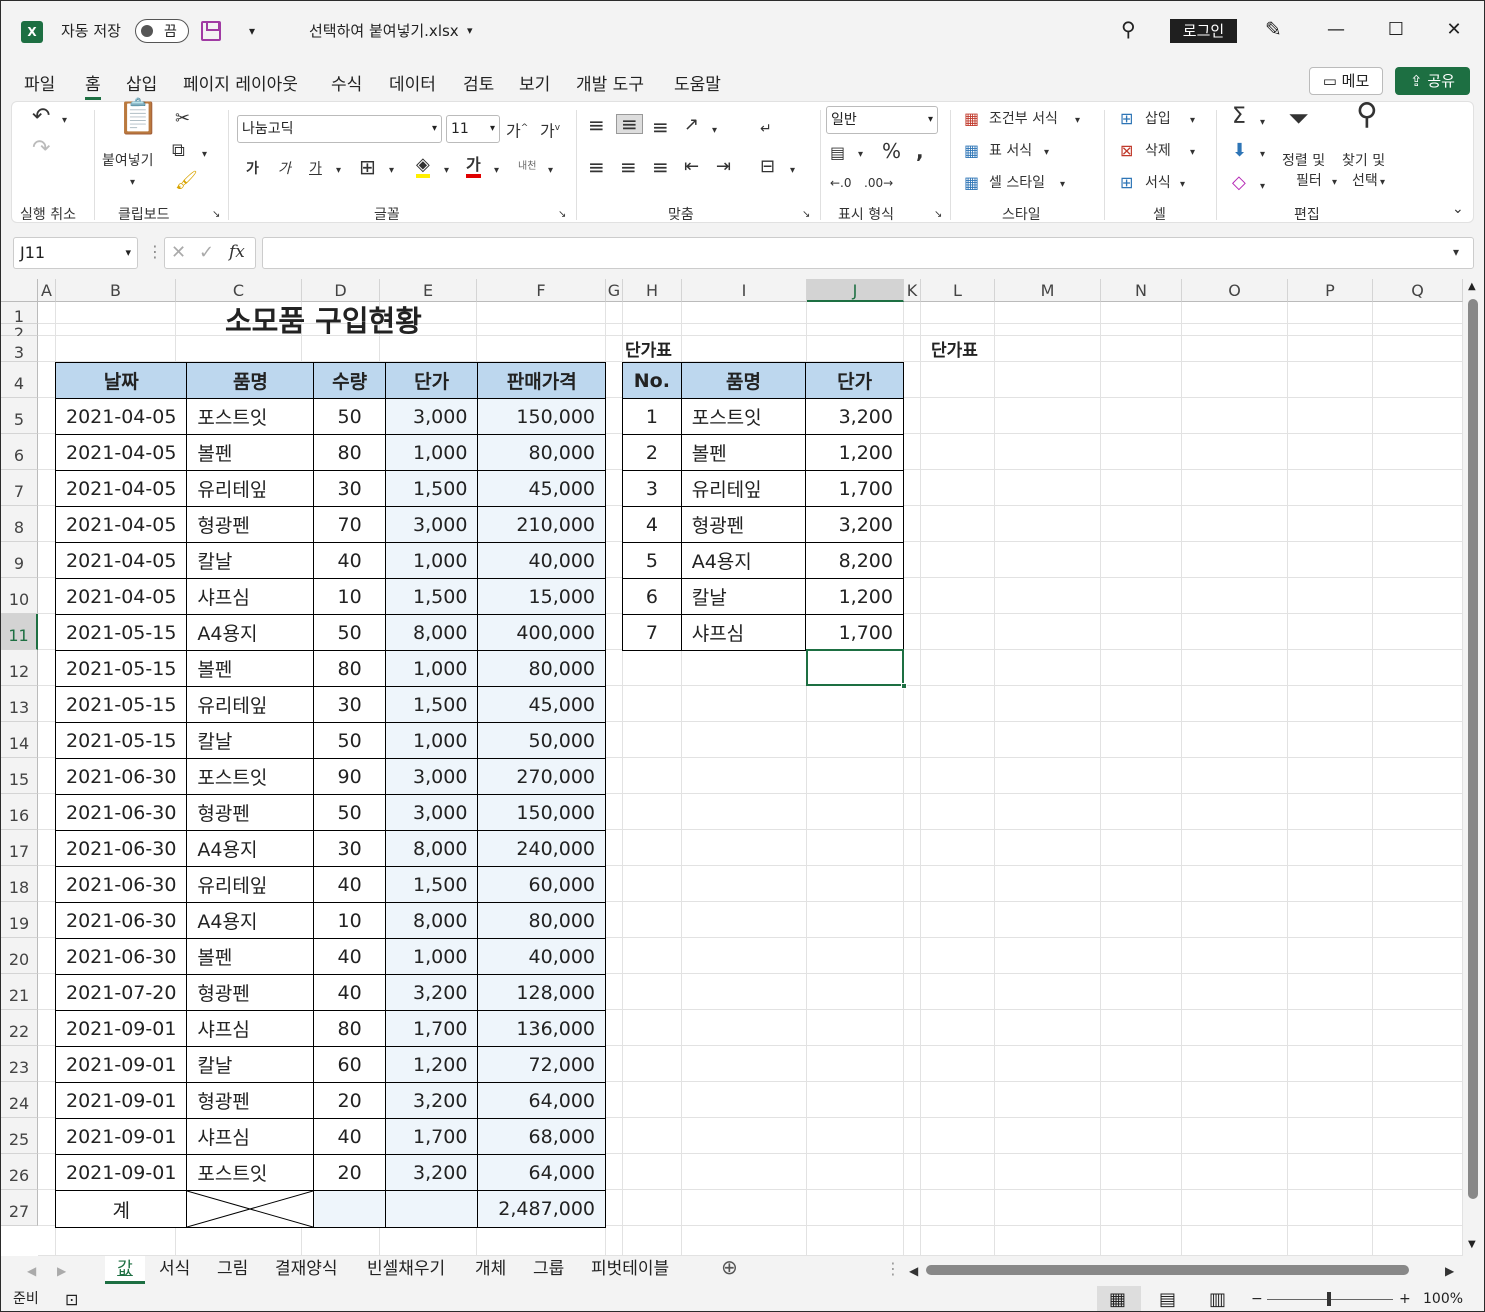 The image size is (1485, 1312). Describe the element at coordinates (431, 1064) in the screenshot. I see `unit-price-cell: 1,200` at that location.